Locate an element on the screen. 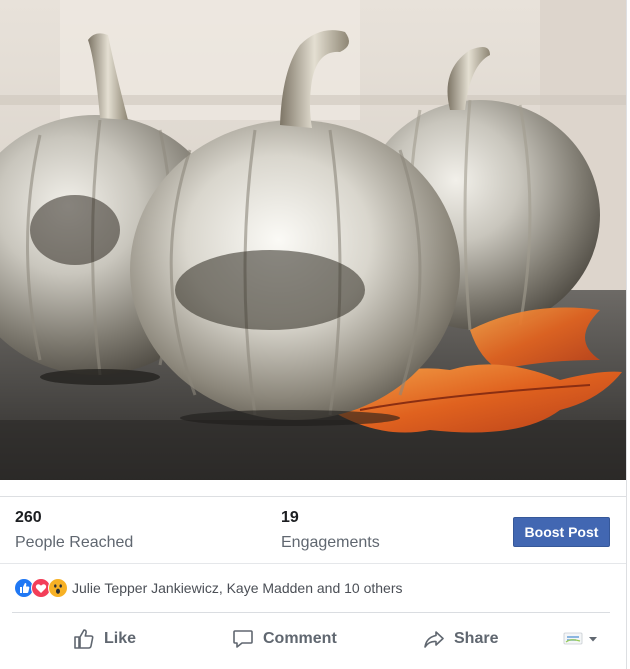 The height and width of the screenshot is (669, 630). share-button: Share is located at coordinates (460, 639).